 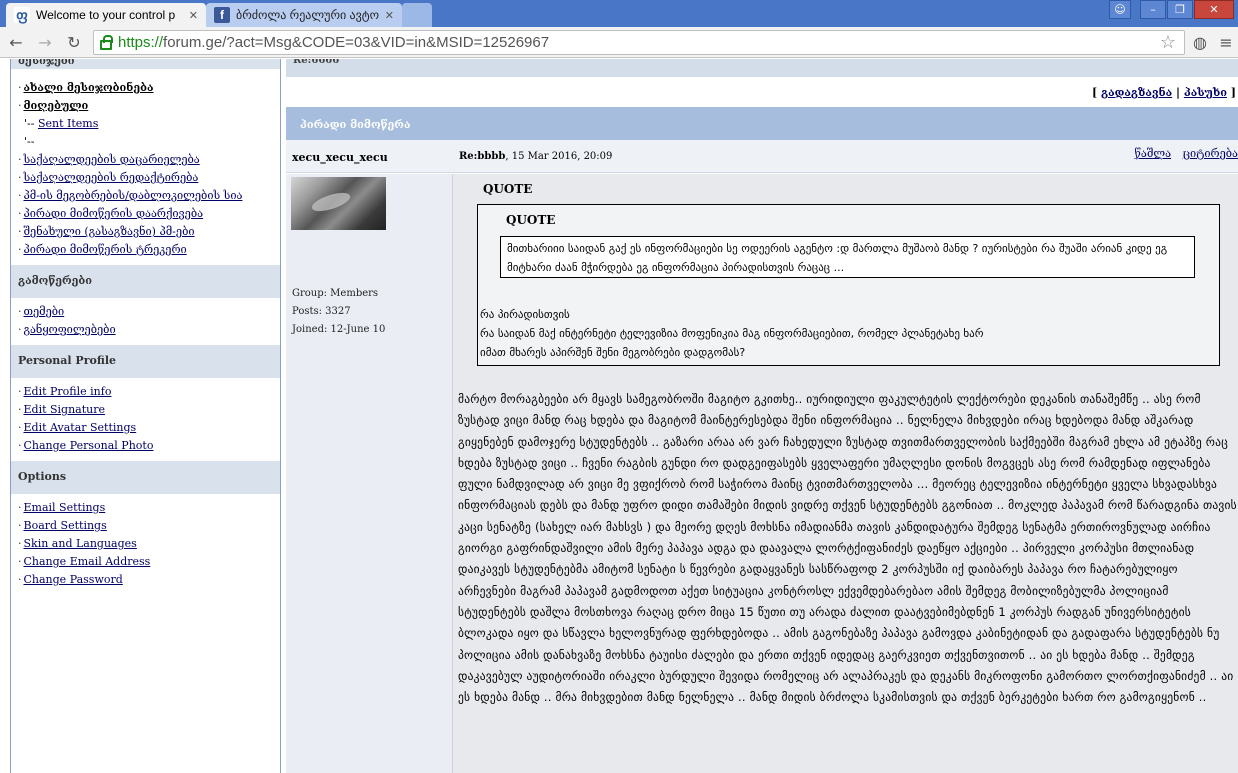 I want to click on sidebar-item-change-email: · Change Email Address, so click(x=149, y=562).